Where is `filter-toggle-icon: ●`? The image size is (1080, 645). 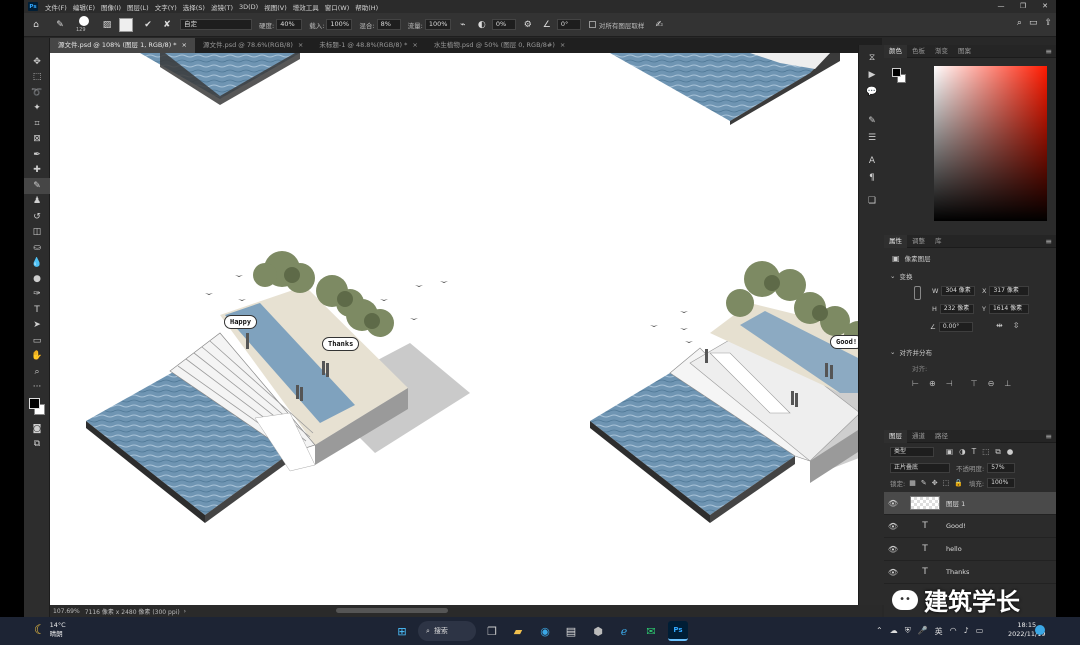
filter-toggle-icon: ● is located at coordinates (1010, 452).